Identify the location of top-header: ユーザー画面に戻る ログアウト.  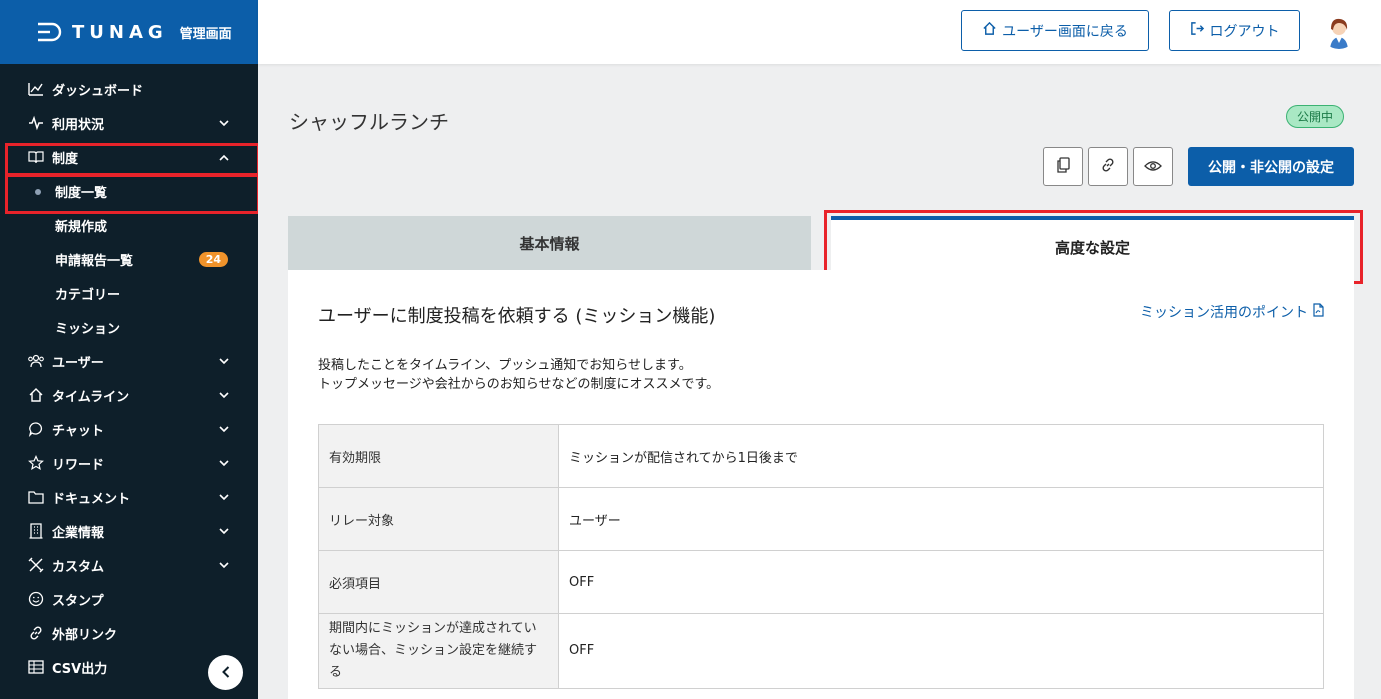
(819, 32).